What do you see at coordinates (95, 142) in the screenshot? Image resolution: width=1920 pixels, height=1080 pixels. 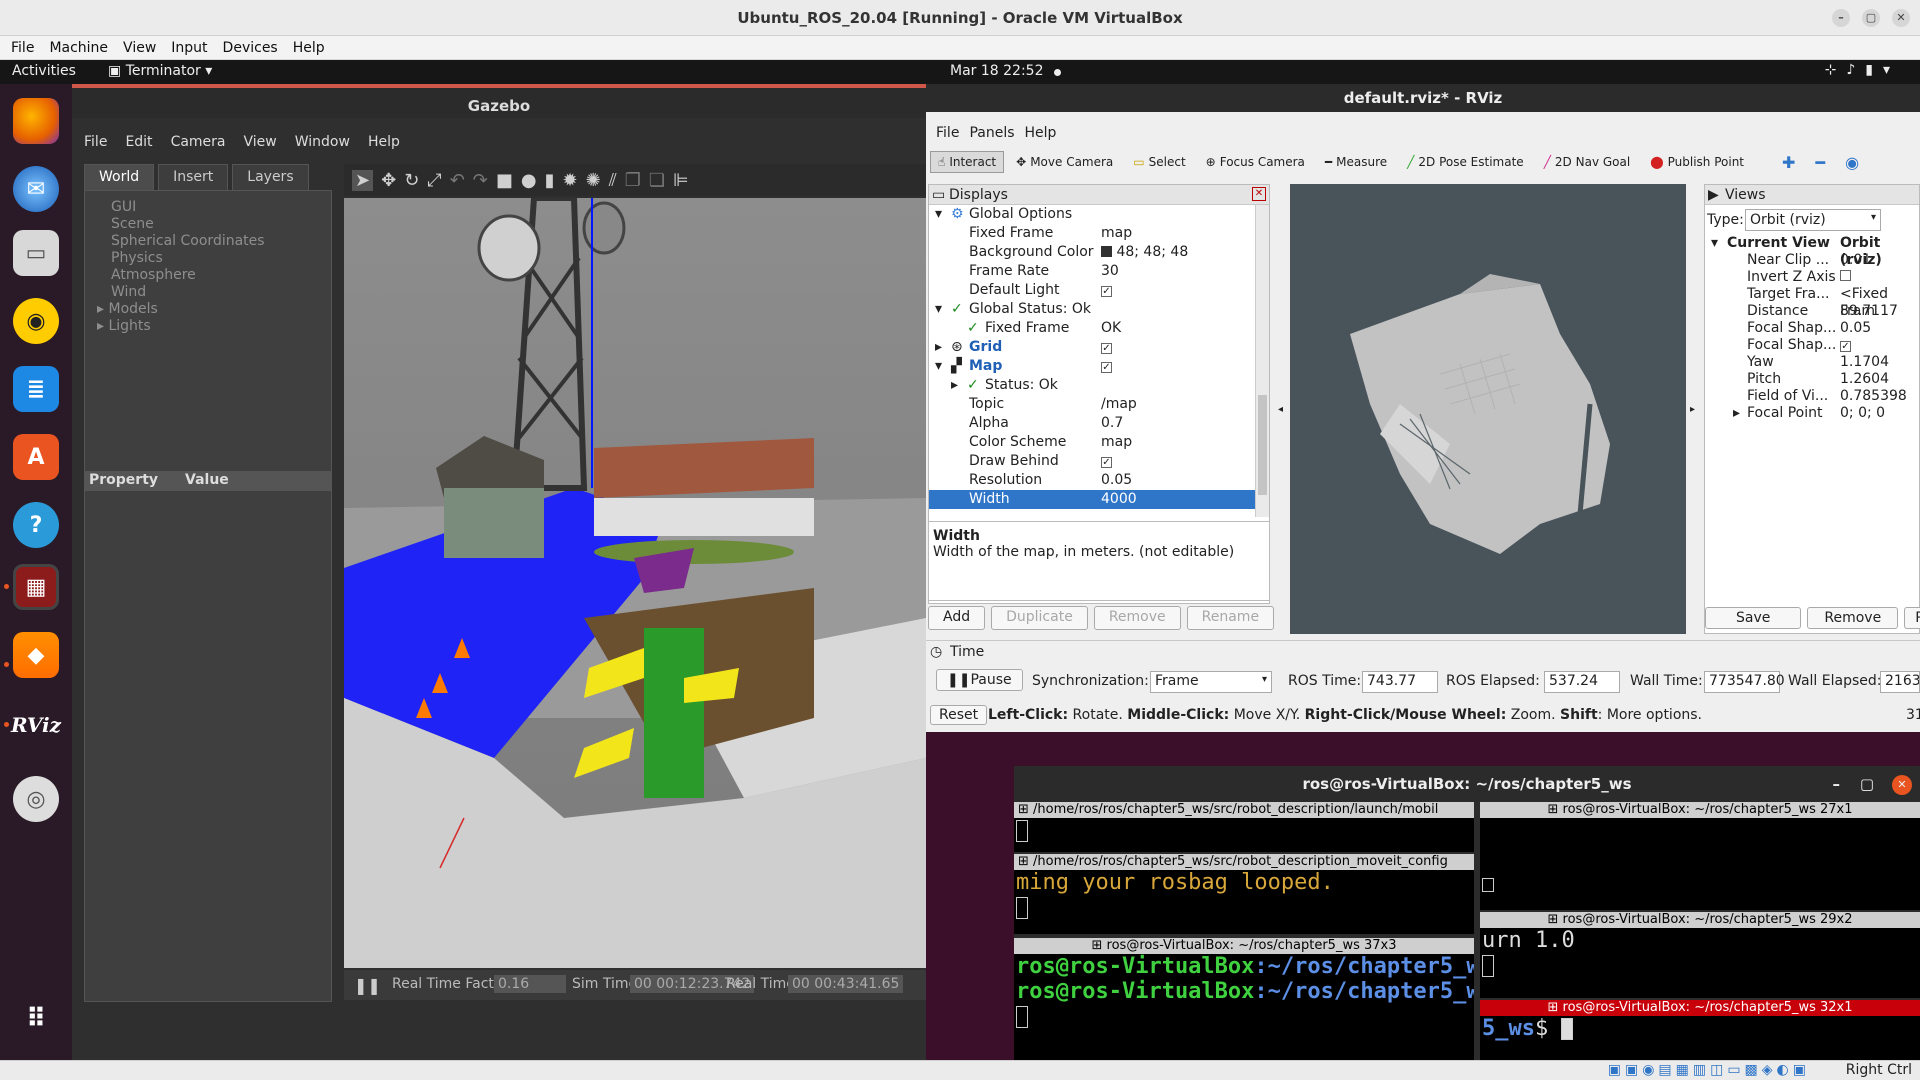 I see `gz-menu-file: File` at bounding box center [95, 142].